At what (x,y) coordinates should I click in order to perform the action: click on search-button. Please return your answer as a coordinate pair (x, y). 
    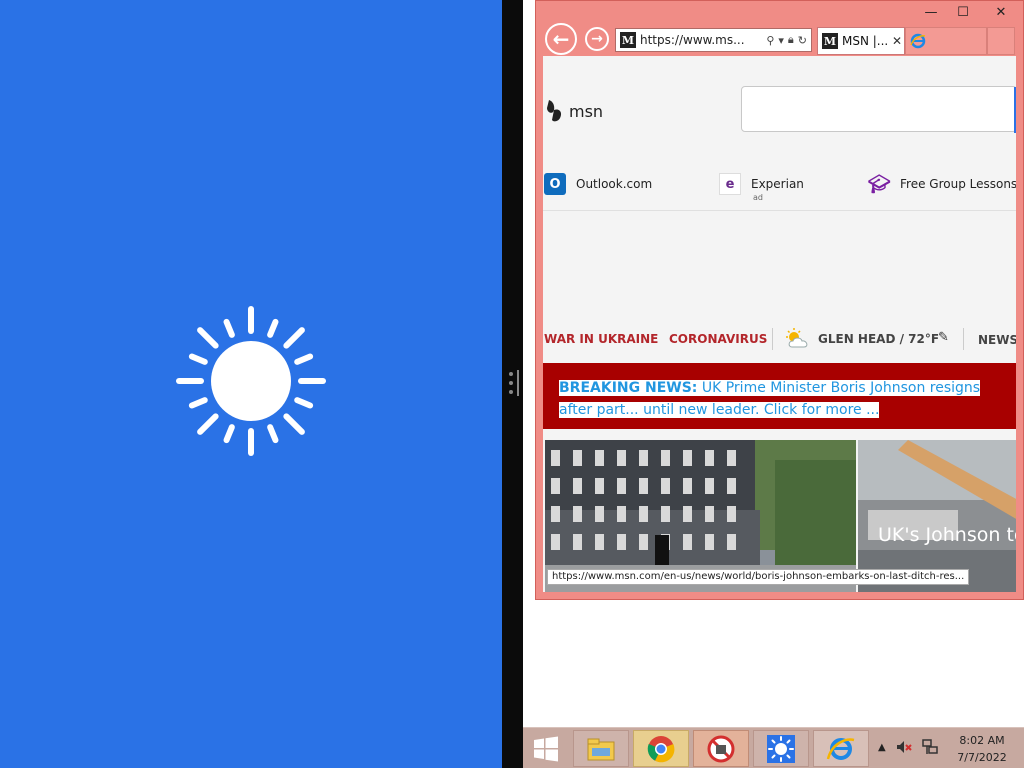
    Looking at the image, I should click on (1015, 110).